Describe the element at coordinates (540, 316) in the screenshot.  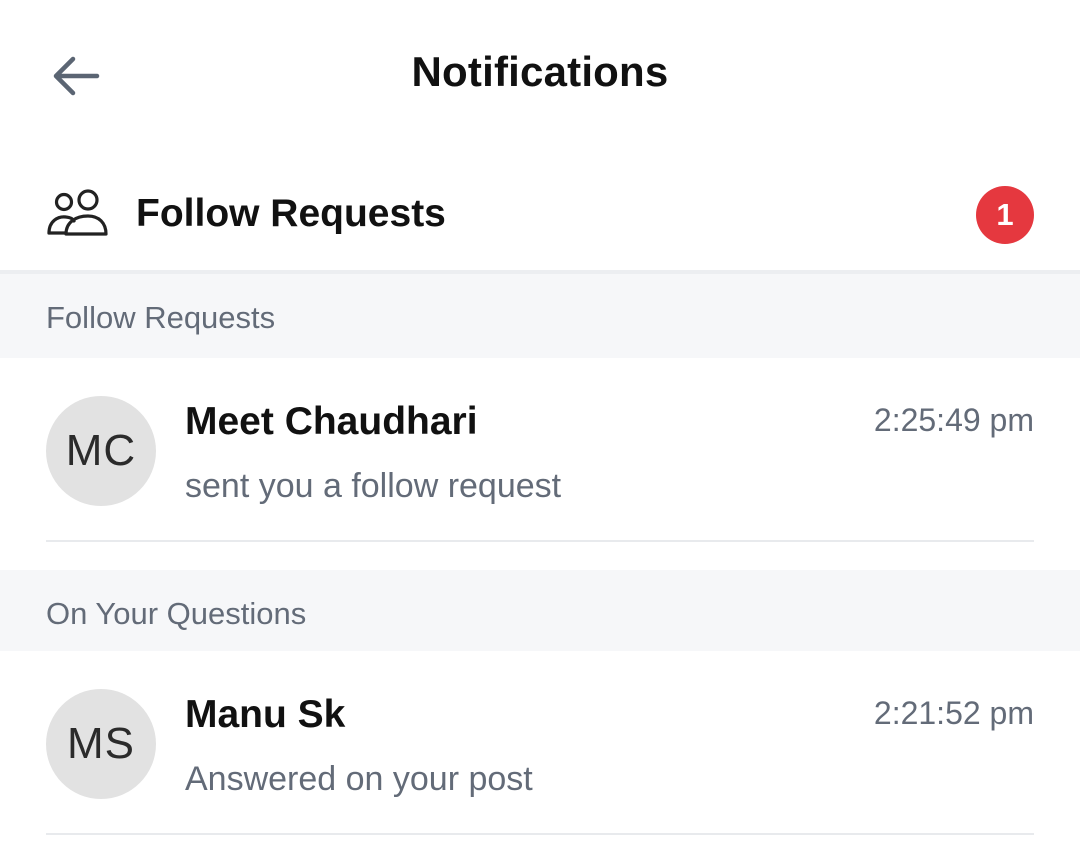
I see `section-header-follow-requests: Follow Requests` at that location.